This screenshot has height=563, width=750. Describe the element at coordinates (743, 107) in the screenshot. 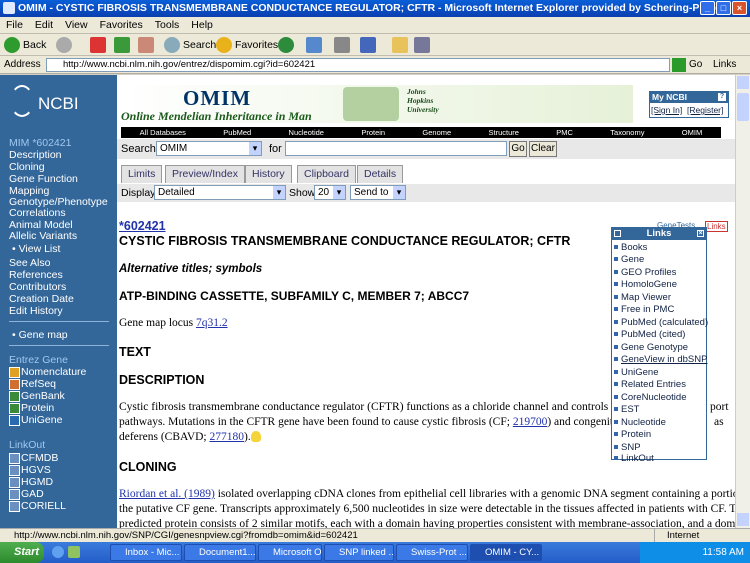

I see `scroll-thumb` at that location.